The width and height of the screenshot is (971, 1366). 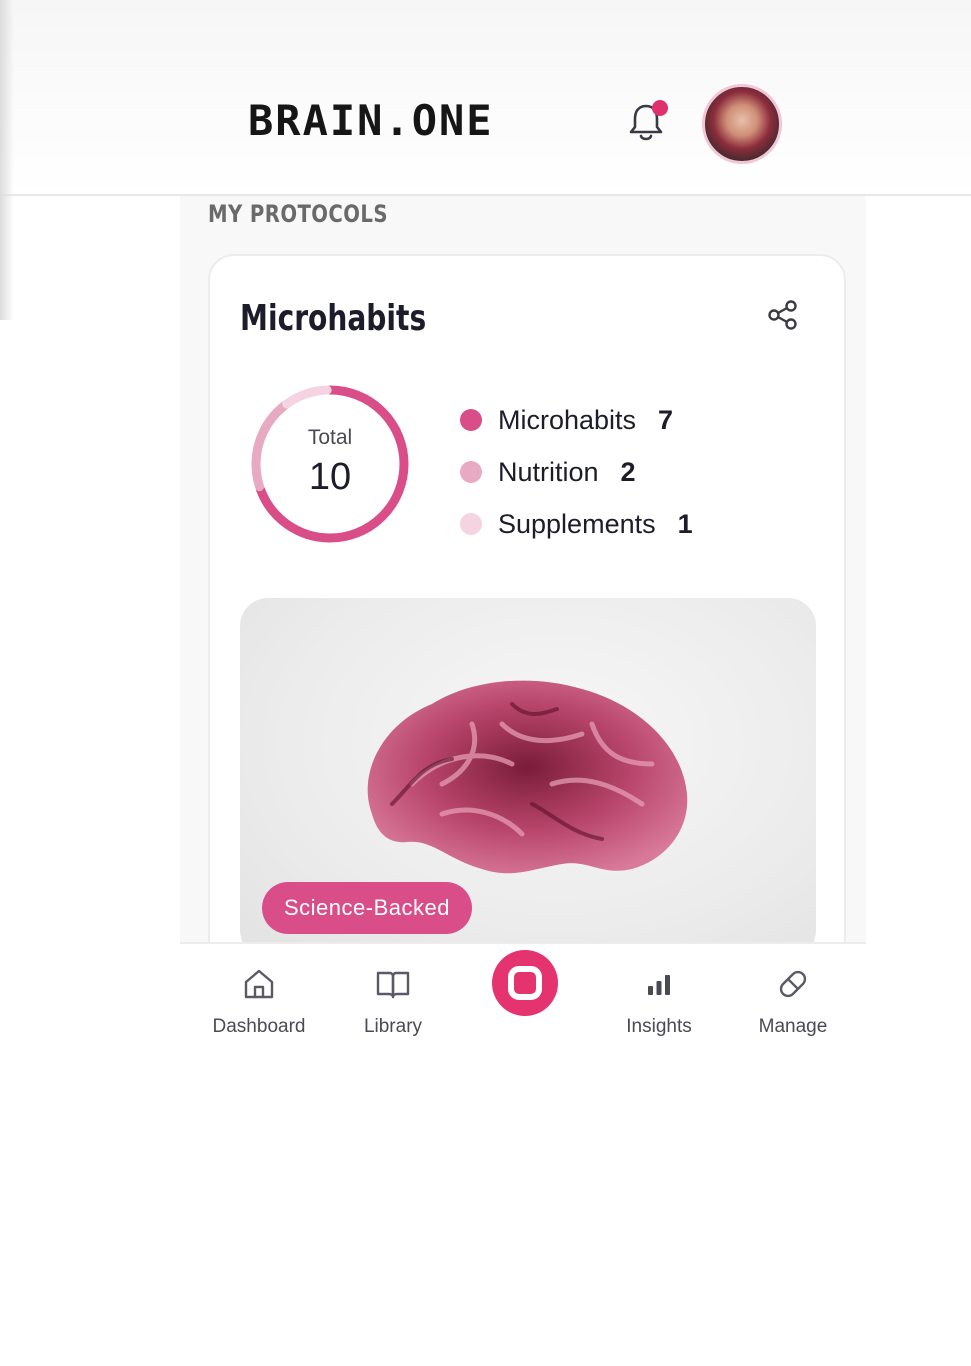 I want to click on science-backed-badge: Science-Backed, so click(x=367, y=908).